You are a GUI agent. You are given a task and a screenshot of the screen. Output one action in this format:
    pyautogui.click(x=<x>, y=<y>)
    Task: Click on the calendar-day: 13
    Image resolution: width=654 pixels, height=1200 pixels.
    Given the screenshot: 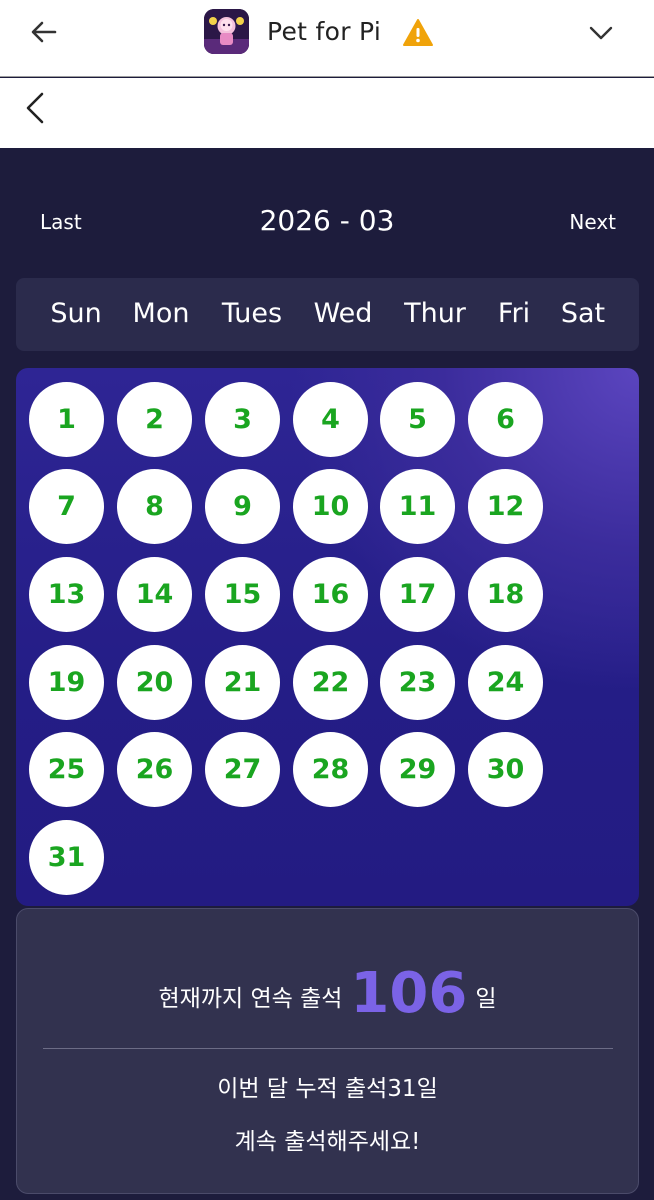 What is the action you would take?
    pyautogui.click(x=66, y=594)
    